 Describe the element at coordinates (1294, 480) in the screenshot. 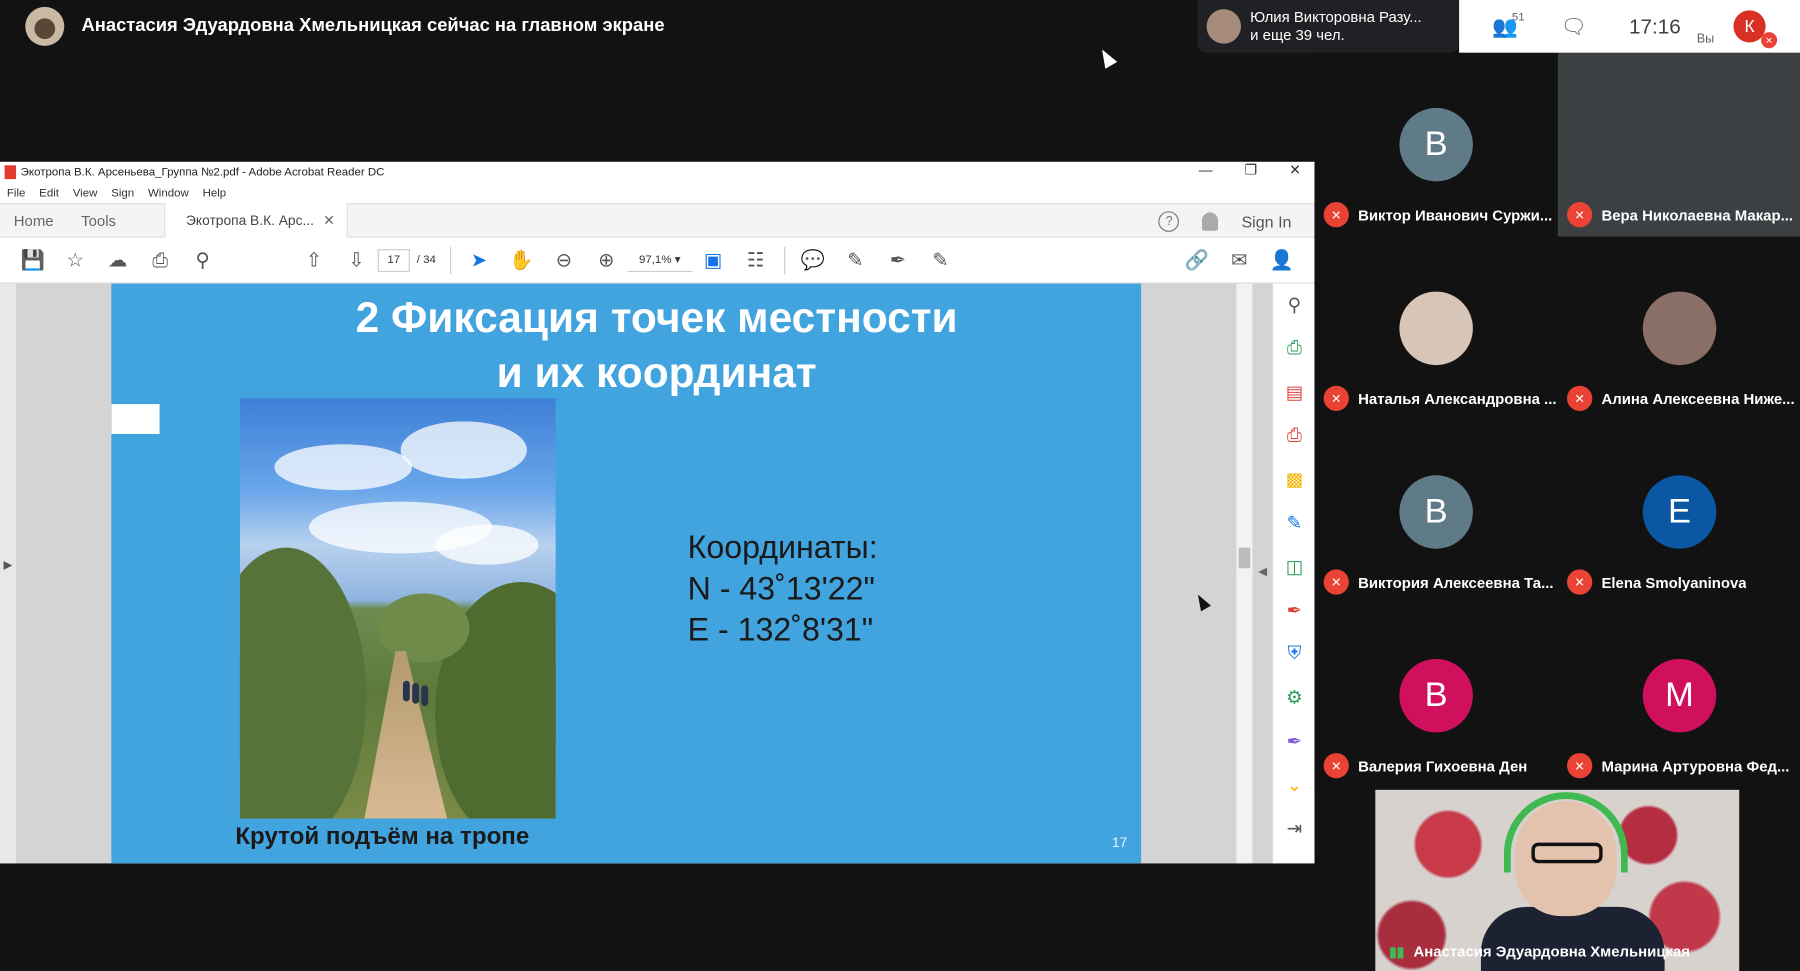

I see `comment-tool-icon: ▩` at that location.